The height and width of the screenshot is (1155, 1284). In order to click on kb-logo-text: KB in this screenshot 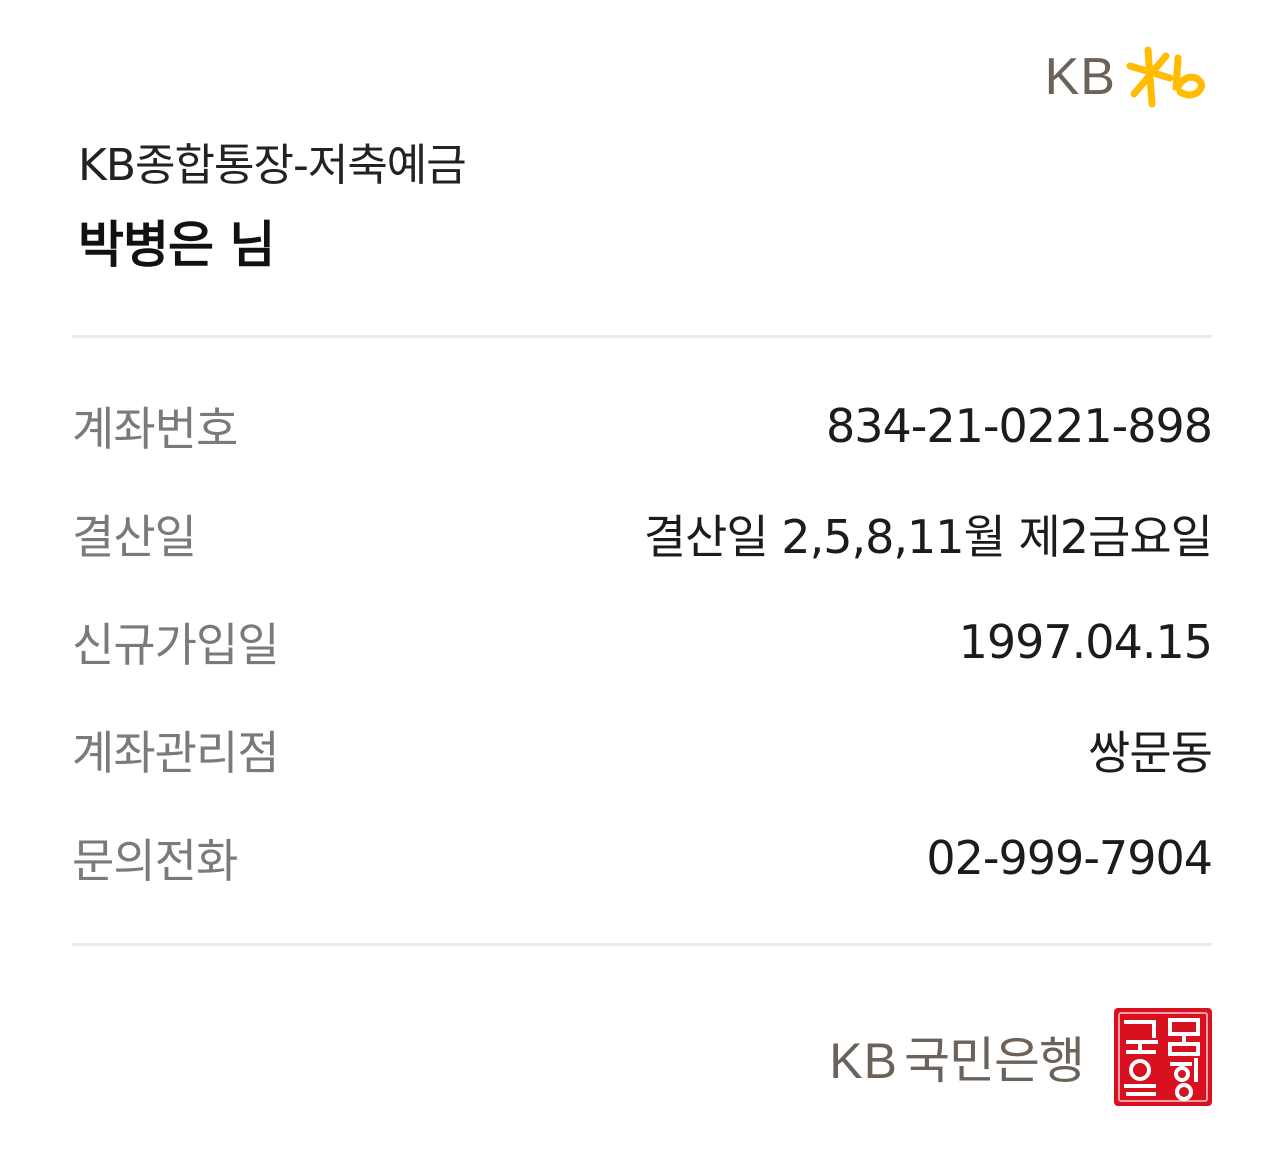, I will do `click(1080, 77)`.